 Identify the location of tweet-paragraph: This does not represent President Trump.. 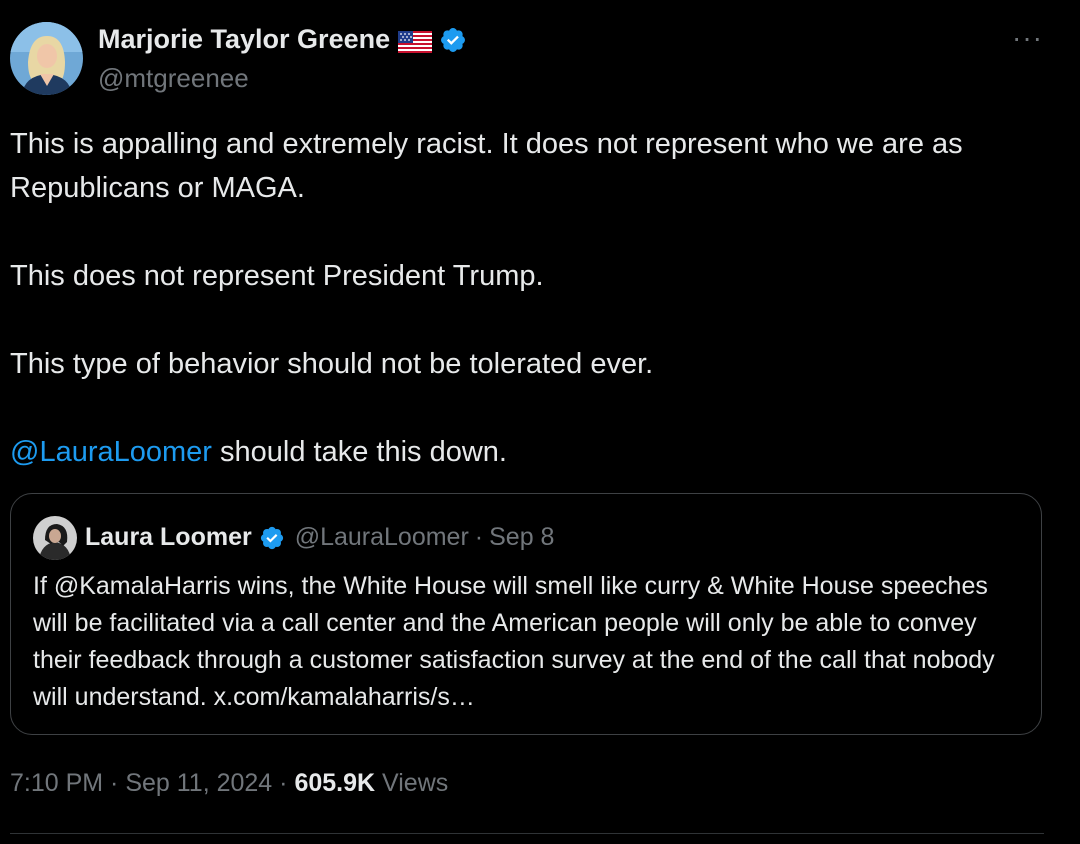
(277, 276).